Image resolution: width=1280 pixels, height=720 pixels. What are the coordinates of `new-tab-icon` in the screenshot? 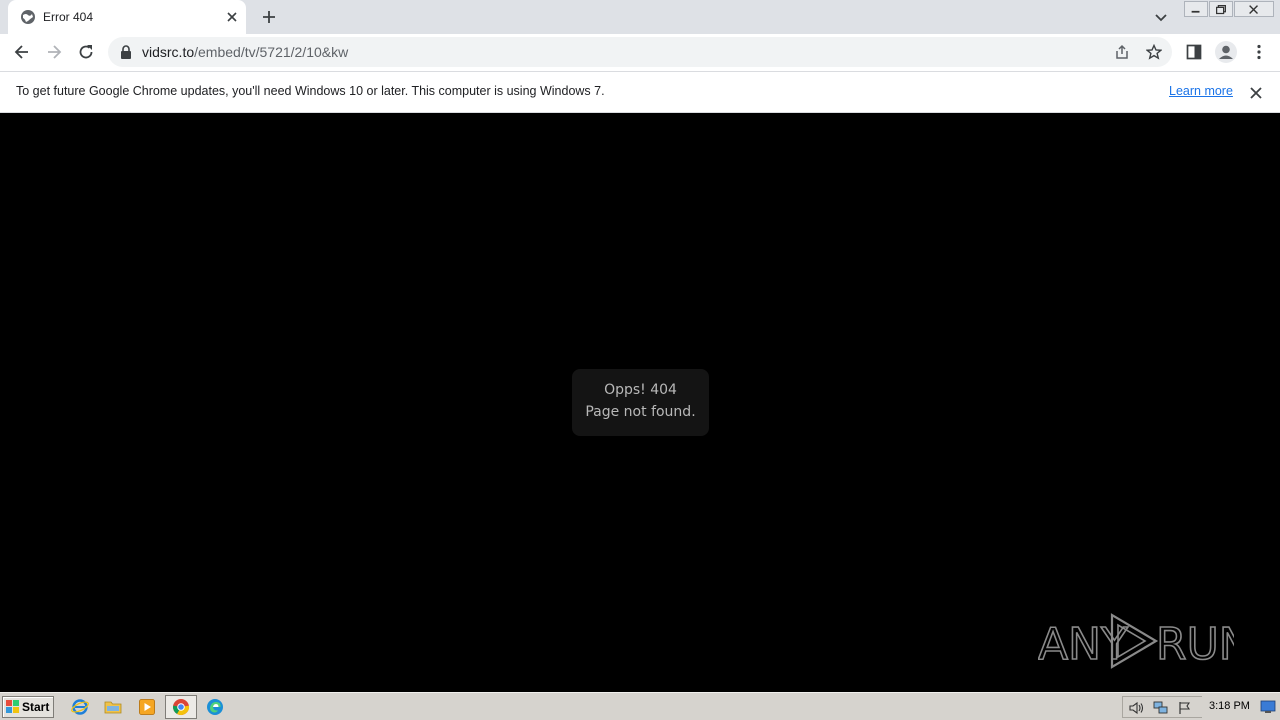 It's located at (269, 17).